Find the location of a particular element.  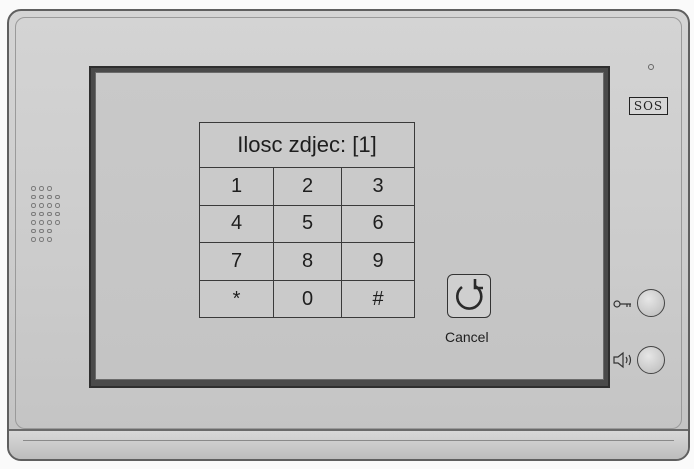

keypad: Ilosc zdjec: [1] 1 2 3 4 5 6 7 8 9 * 0 # is located at coordinates (307, 220).